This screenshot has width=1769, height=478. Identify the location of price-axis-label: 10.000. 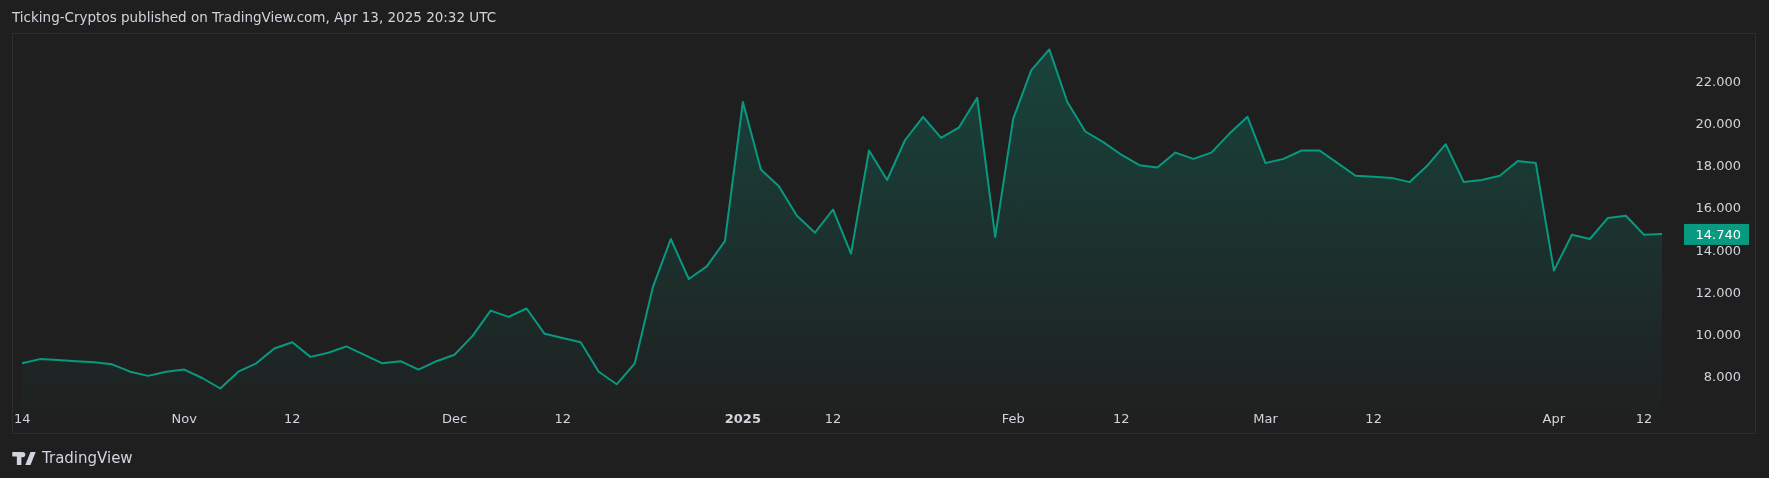
(1718, 334).